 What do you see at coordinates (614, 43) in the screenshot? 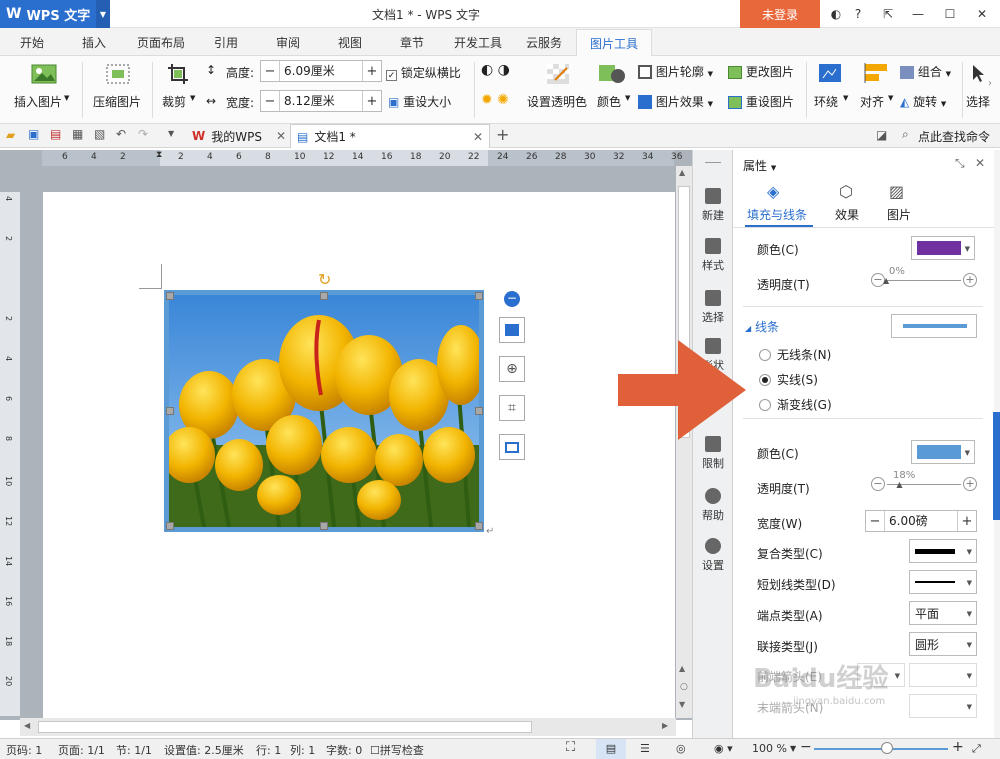
I see `tab-picture-tools: 图片工具` at bounding box center [614, 43].